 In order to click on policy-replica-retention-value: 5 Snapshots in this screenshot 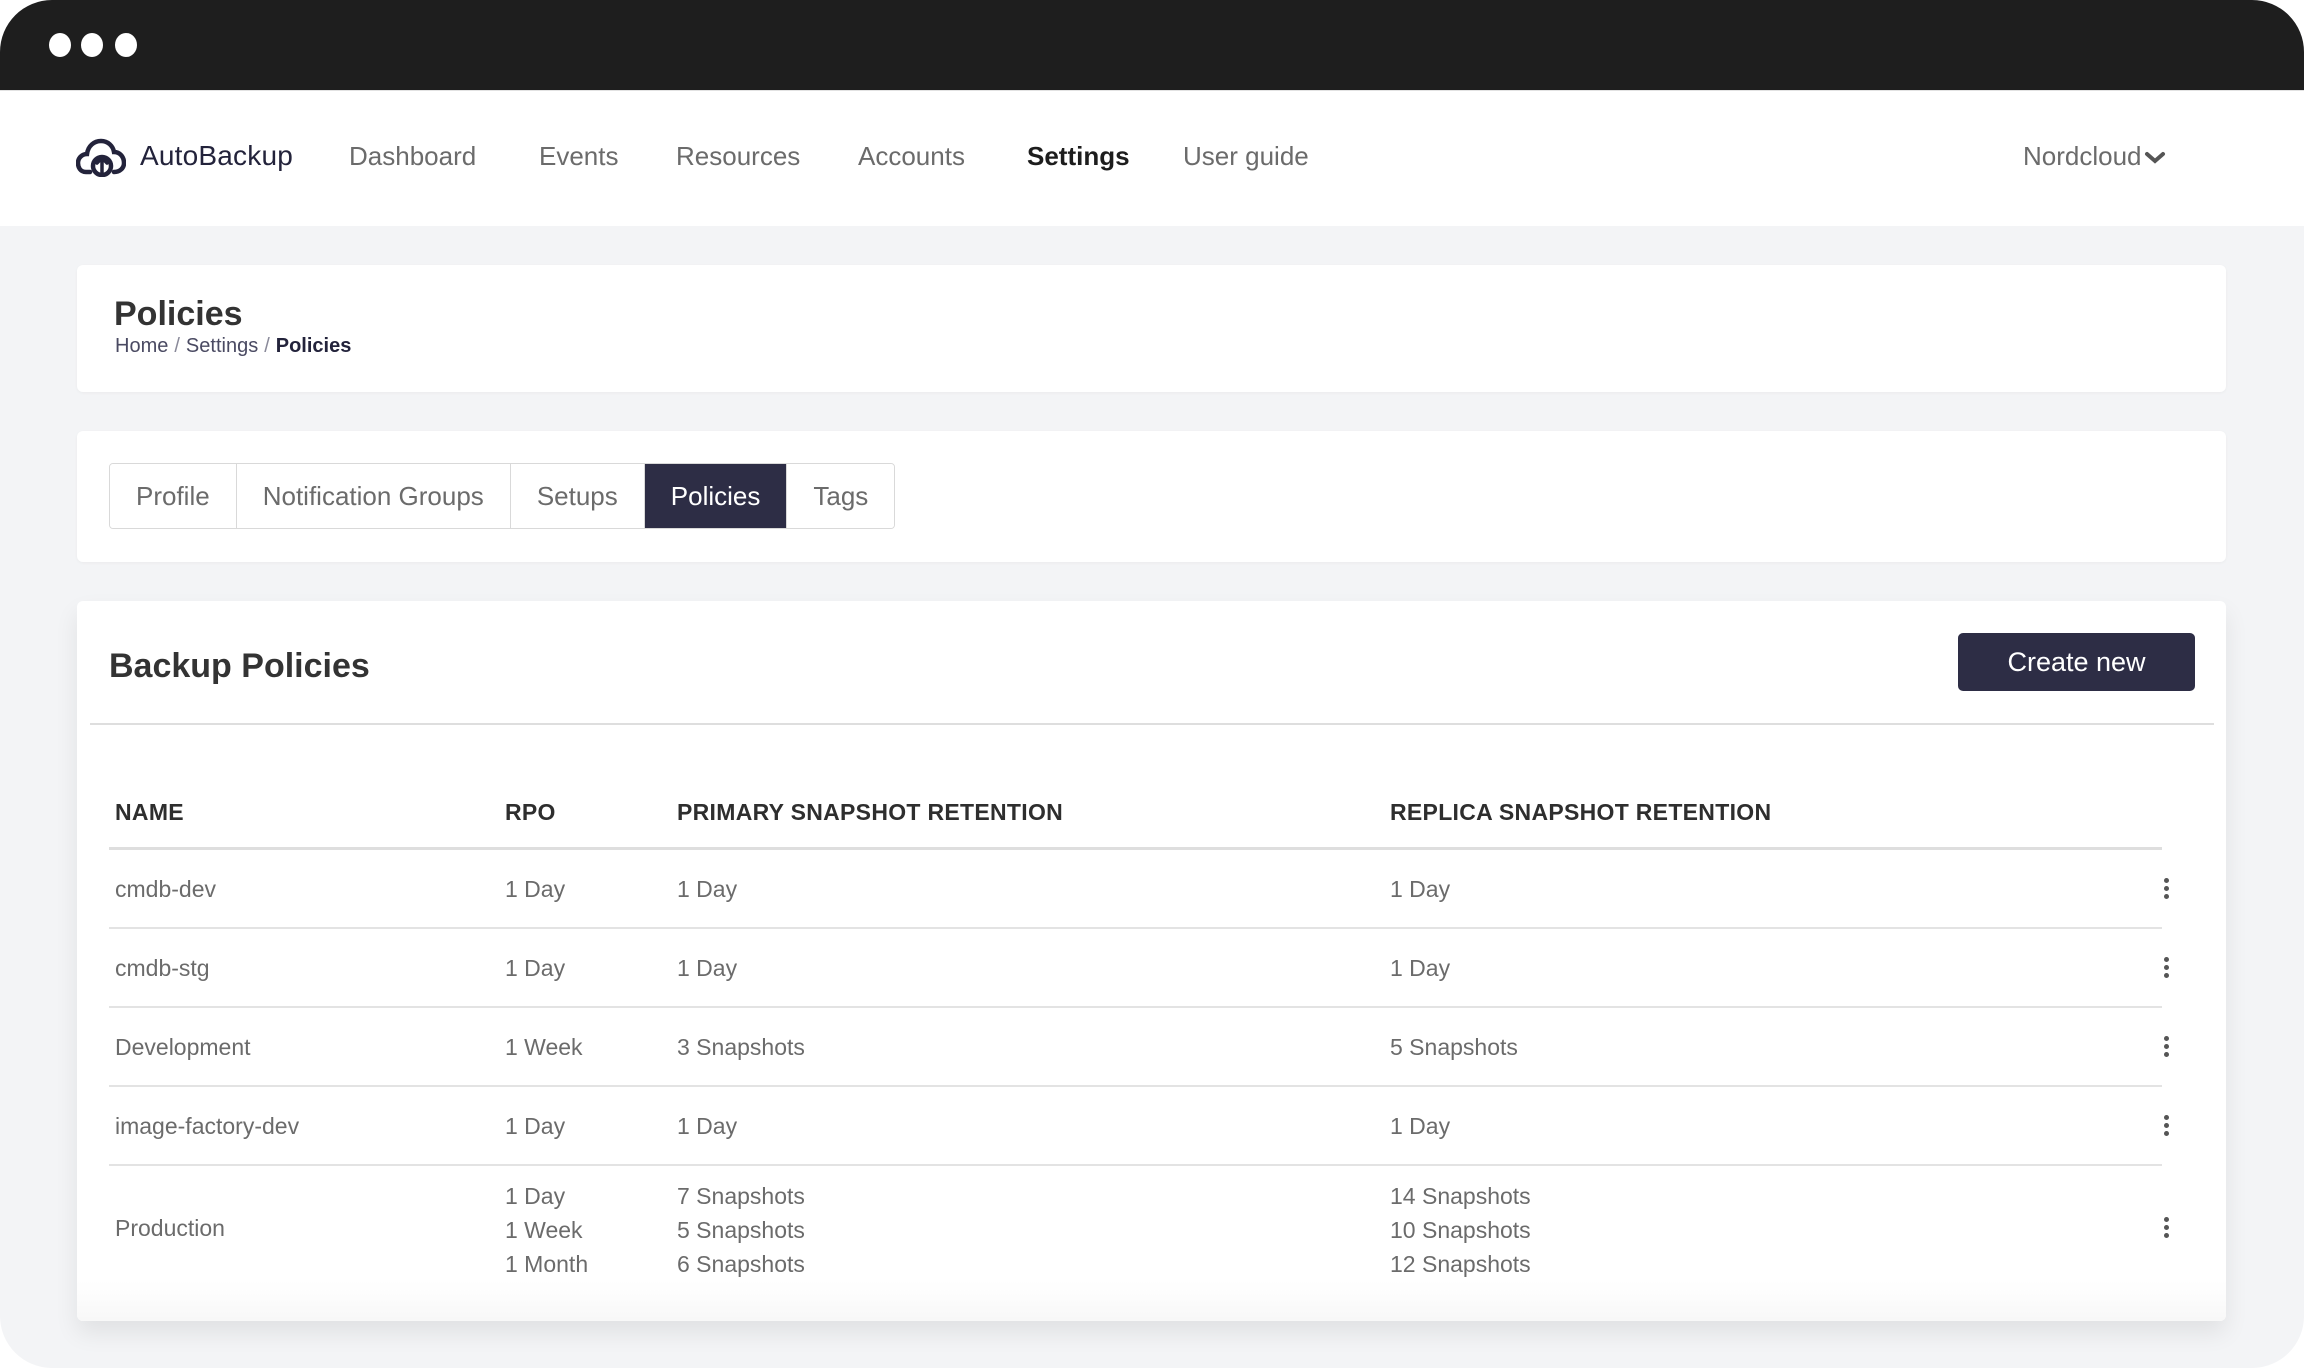, I will do `click(1454, 1047)`.